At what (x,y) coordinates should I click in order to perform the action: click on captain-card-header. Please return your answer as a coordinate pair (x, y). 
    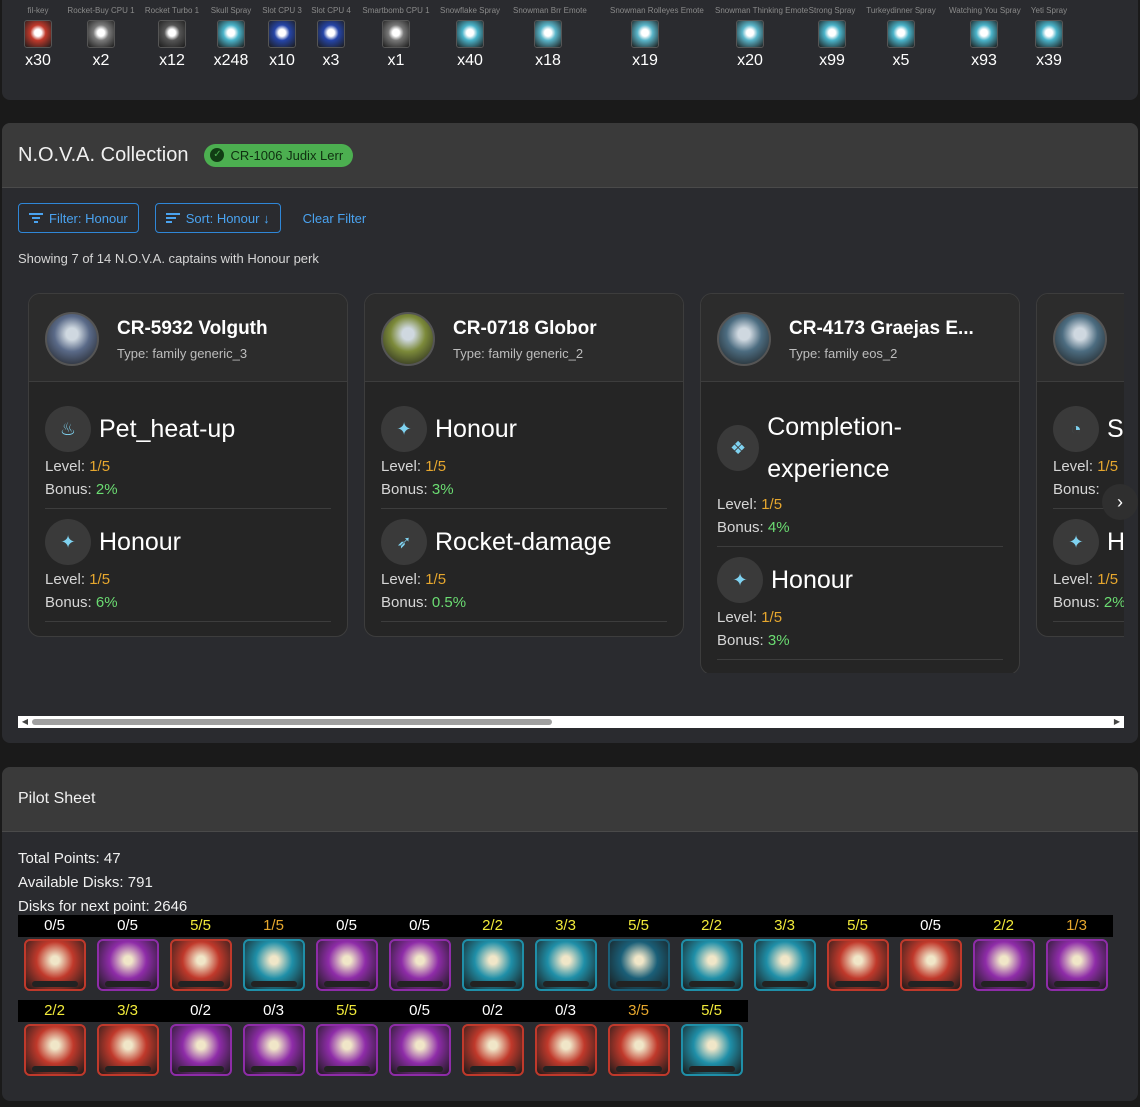
    Looking at the image, I should click on (1080, 338).